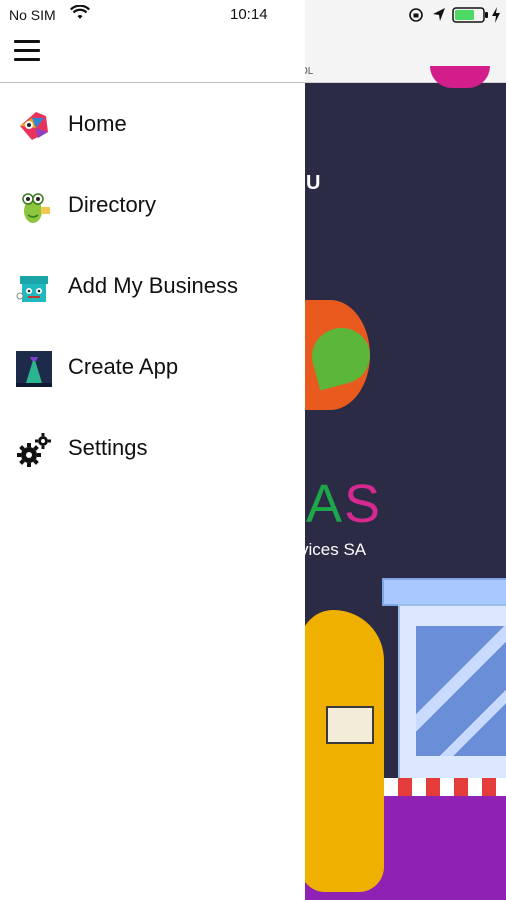 Image resolution: width=506 pixels, height=900 pixels. I want to click on background-subtitle: vices SA, so click(333, 549).